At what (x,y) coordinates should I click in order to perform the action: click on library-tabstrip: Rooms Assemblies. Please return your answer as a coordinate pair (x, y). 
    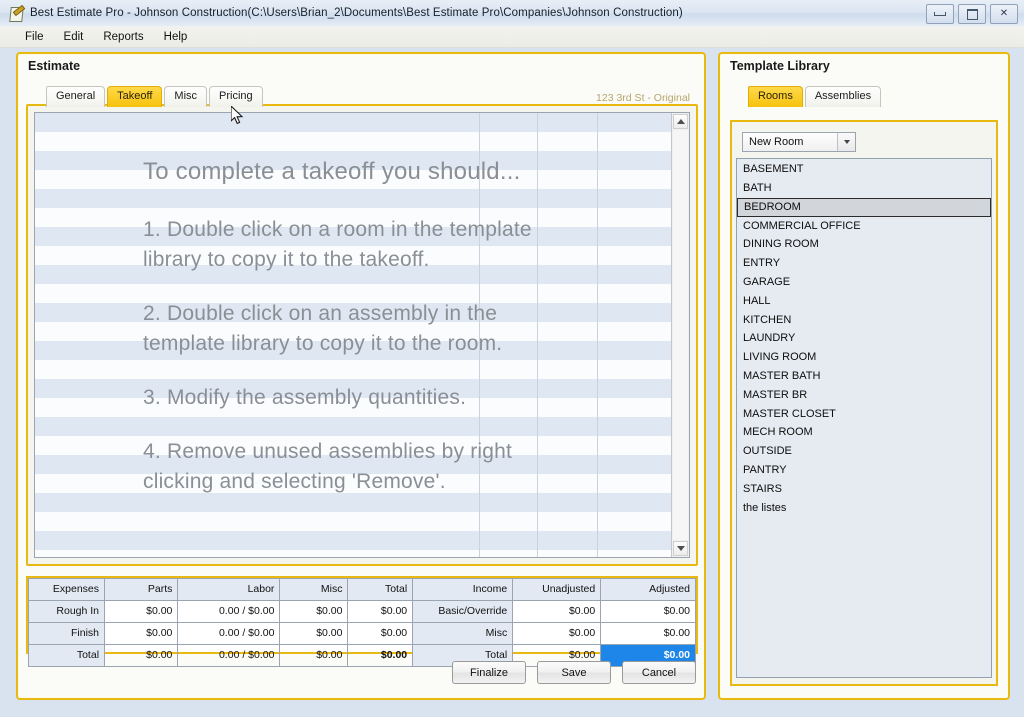
    Looking at the image, I should click on (815, 96).